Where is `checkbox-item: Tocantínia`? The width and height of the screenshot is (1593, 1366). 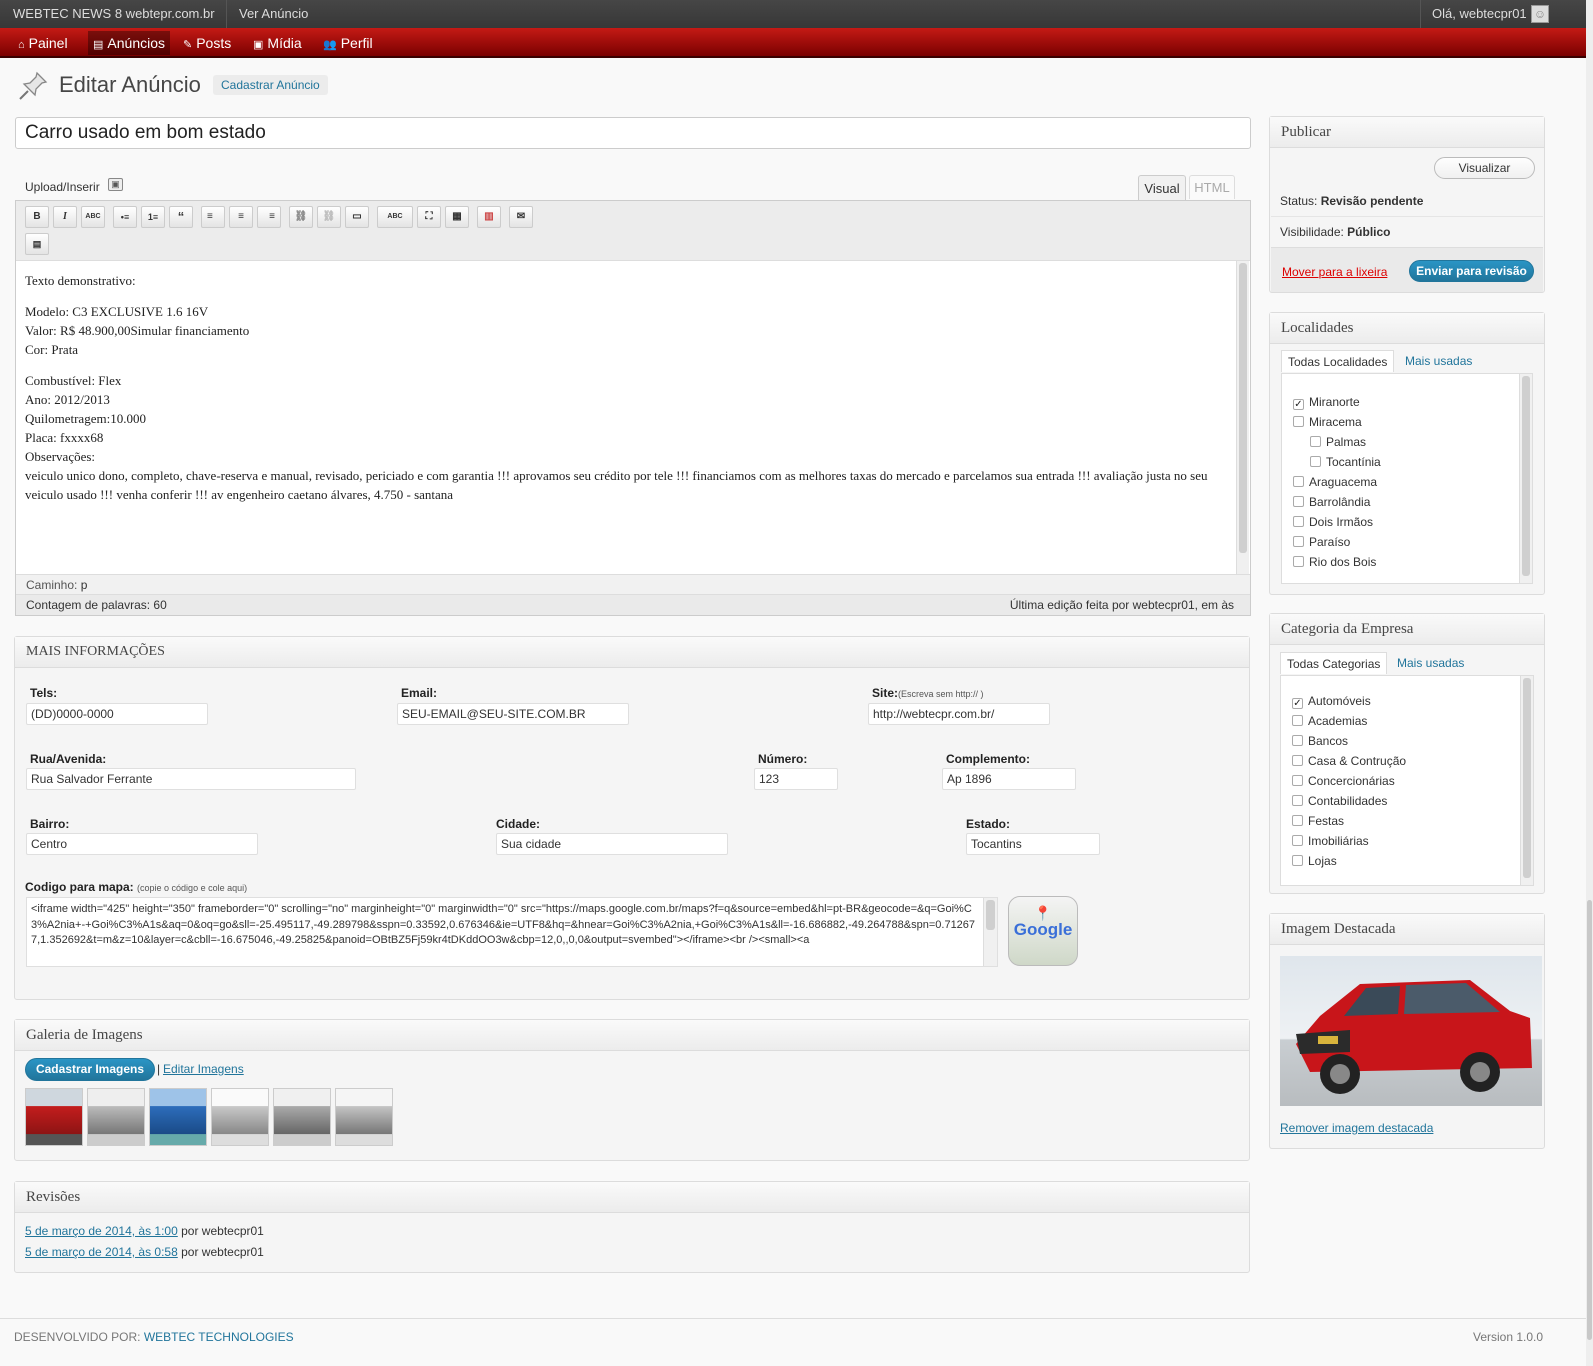
checkbox-item: Tocantínia is located at coordinates (1337, 462).